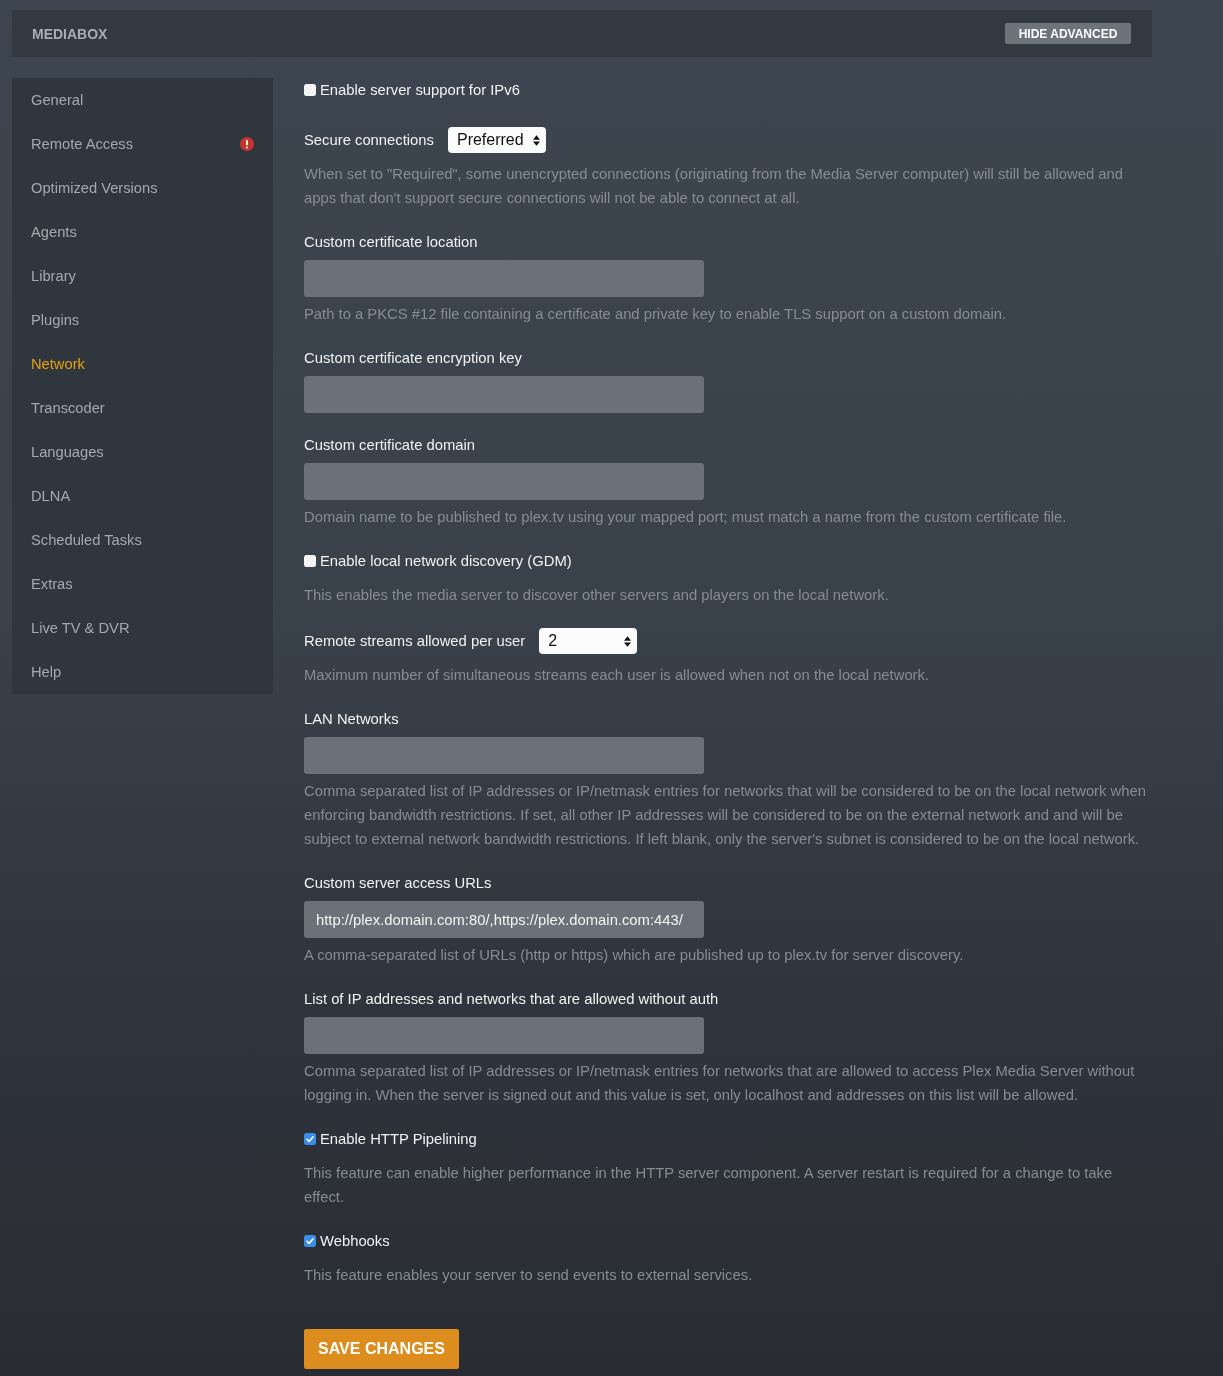  What do you see at coordinates (709, 1185) in the screenshot?
I see `help-text: This feature can enable higher performance in the HTTP server component. A server restart is required for a change to take effect.` at bounding box center [709, 1185].